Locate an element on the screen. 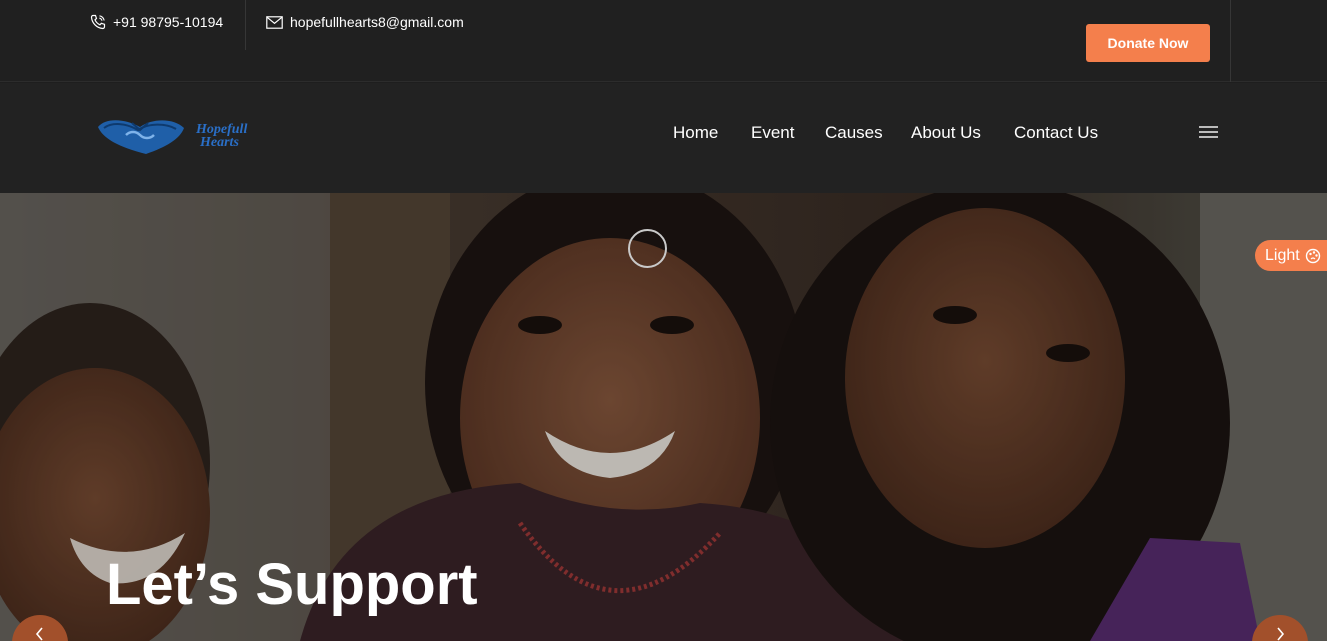 The height and width of the screenshot is (641, 1327). nav-item-contact-us: Contact Us is located at coordinates (1056, 133).